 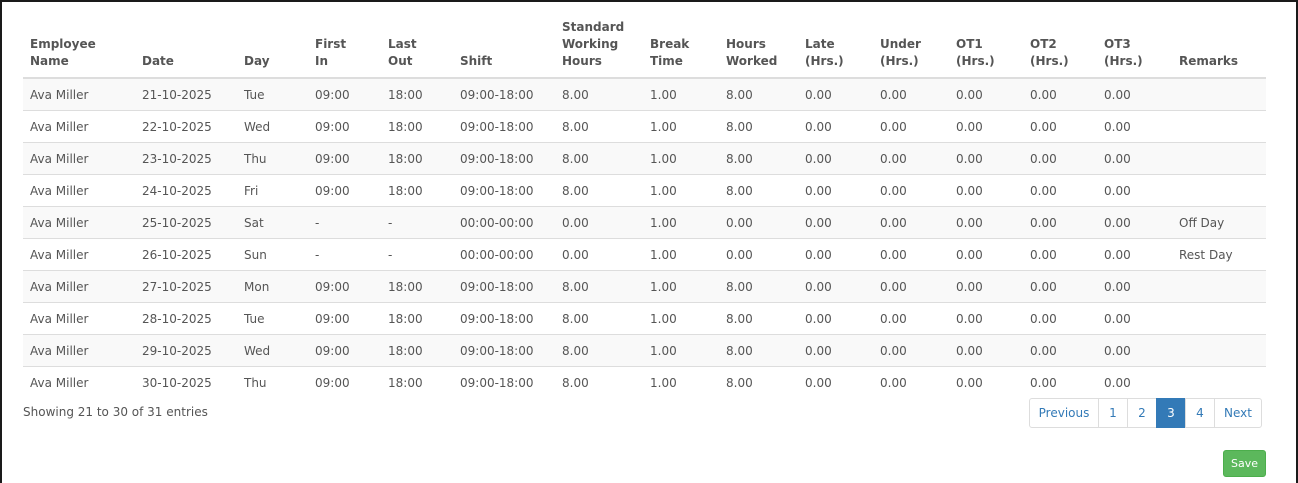 I want to click on column-header: Employee Name, so click(x=79, y=44).